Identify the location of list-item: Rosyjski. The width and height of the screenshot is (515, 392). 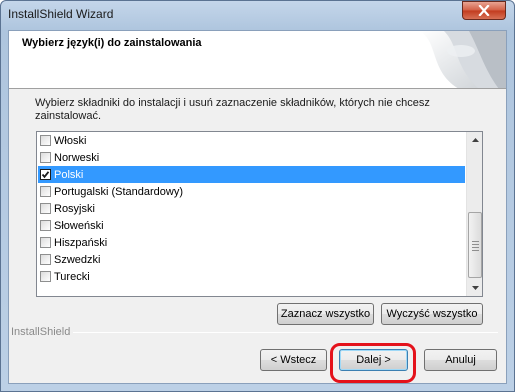
(251, 208).